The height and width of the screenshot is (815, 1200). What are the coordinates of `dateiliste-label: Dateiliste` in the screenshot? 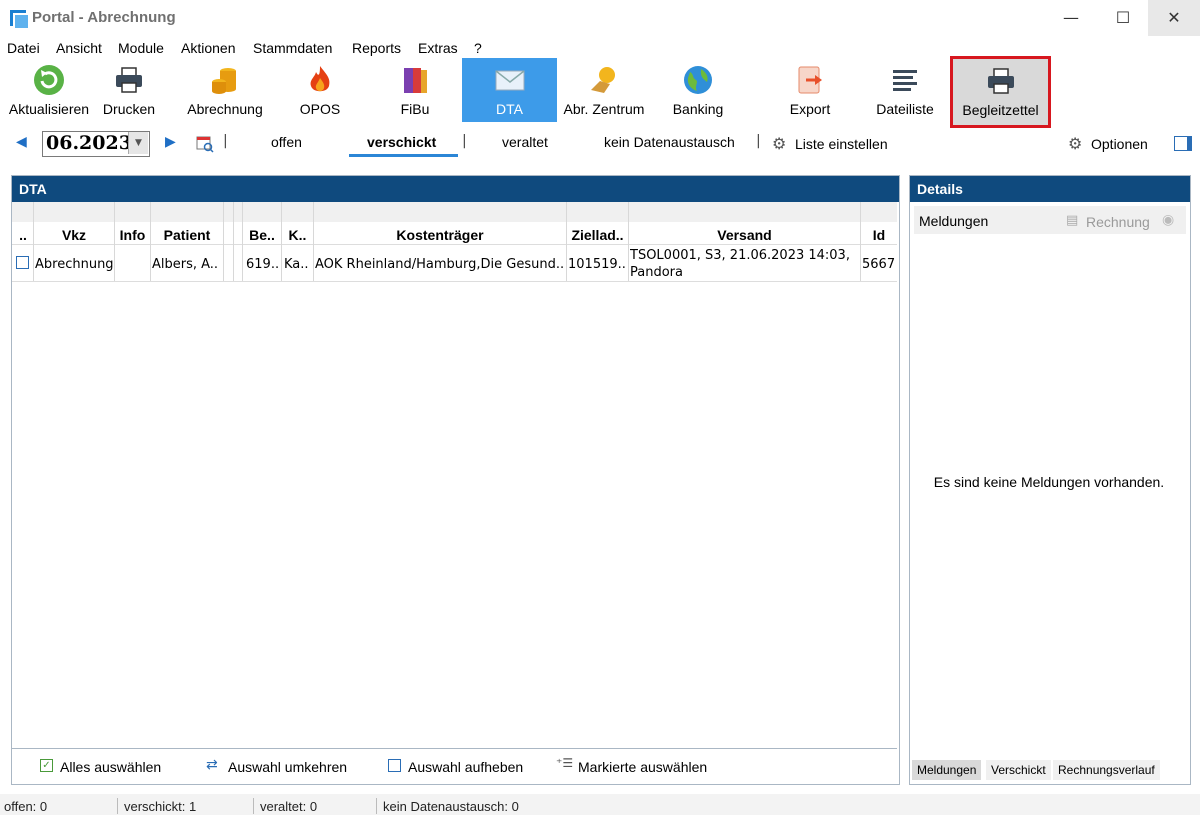 It's located at (905, 109).